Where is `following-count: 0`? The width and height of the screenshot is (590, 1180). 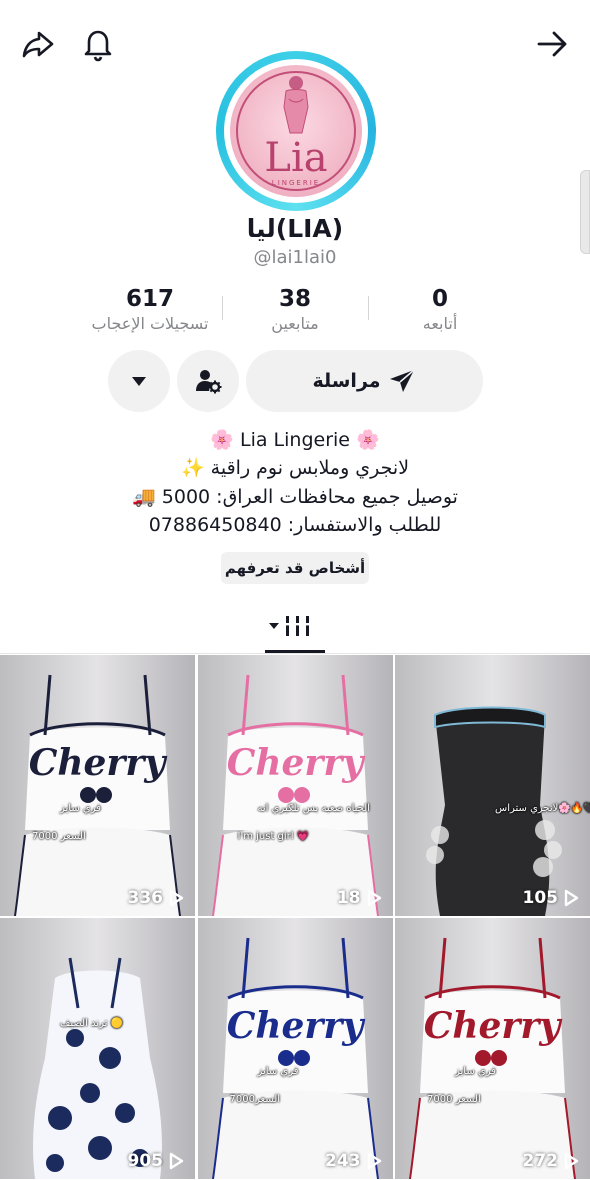 following-count: 0 is located at coordinates (439, 299).